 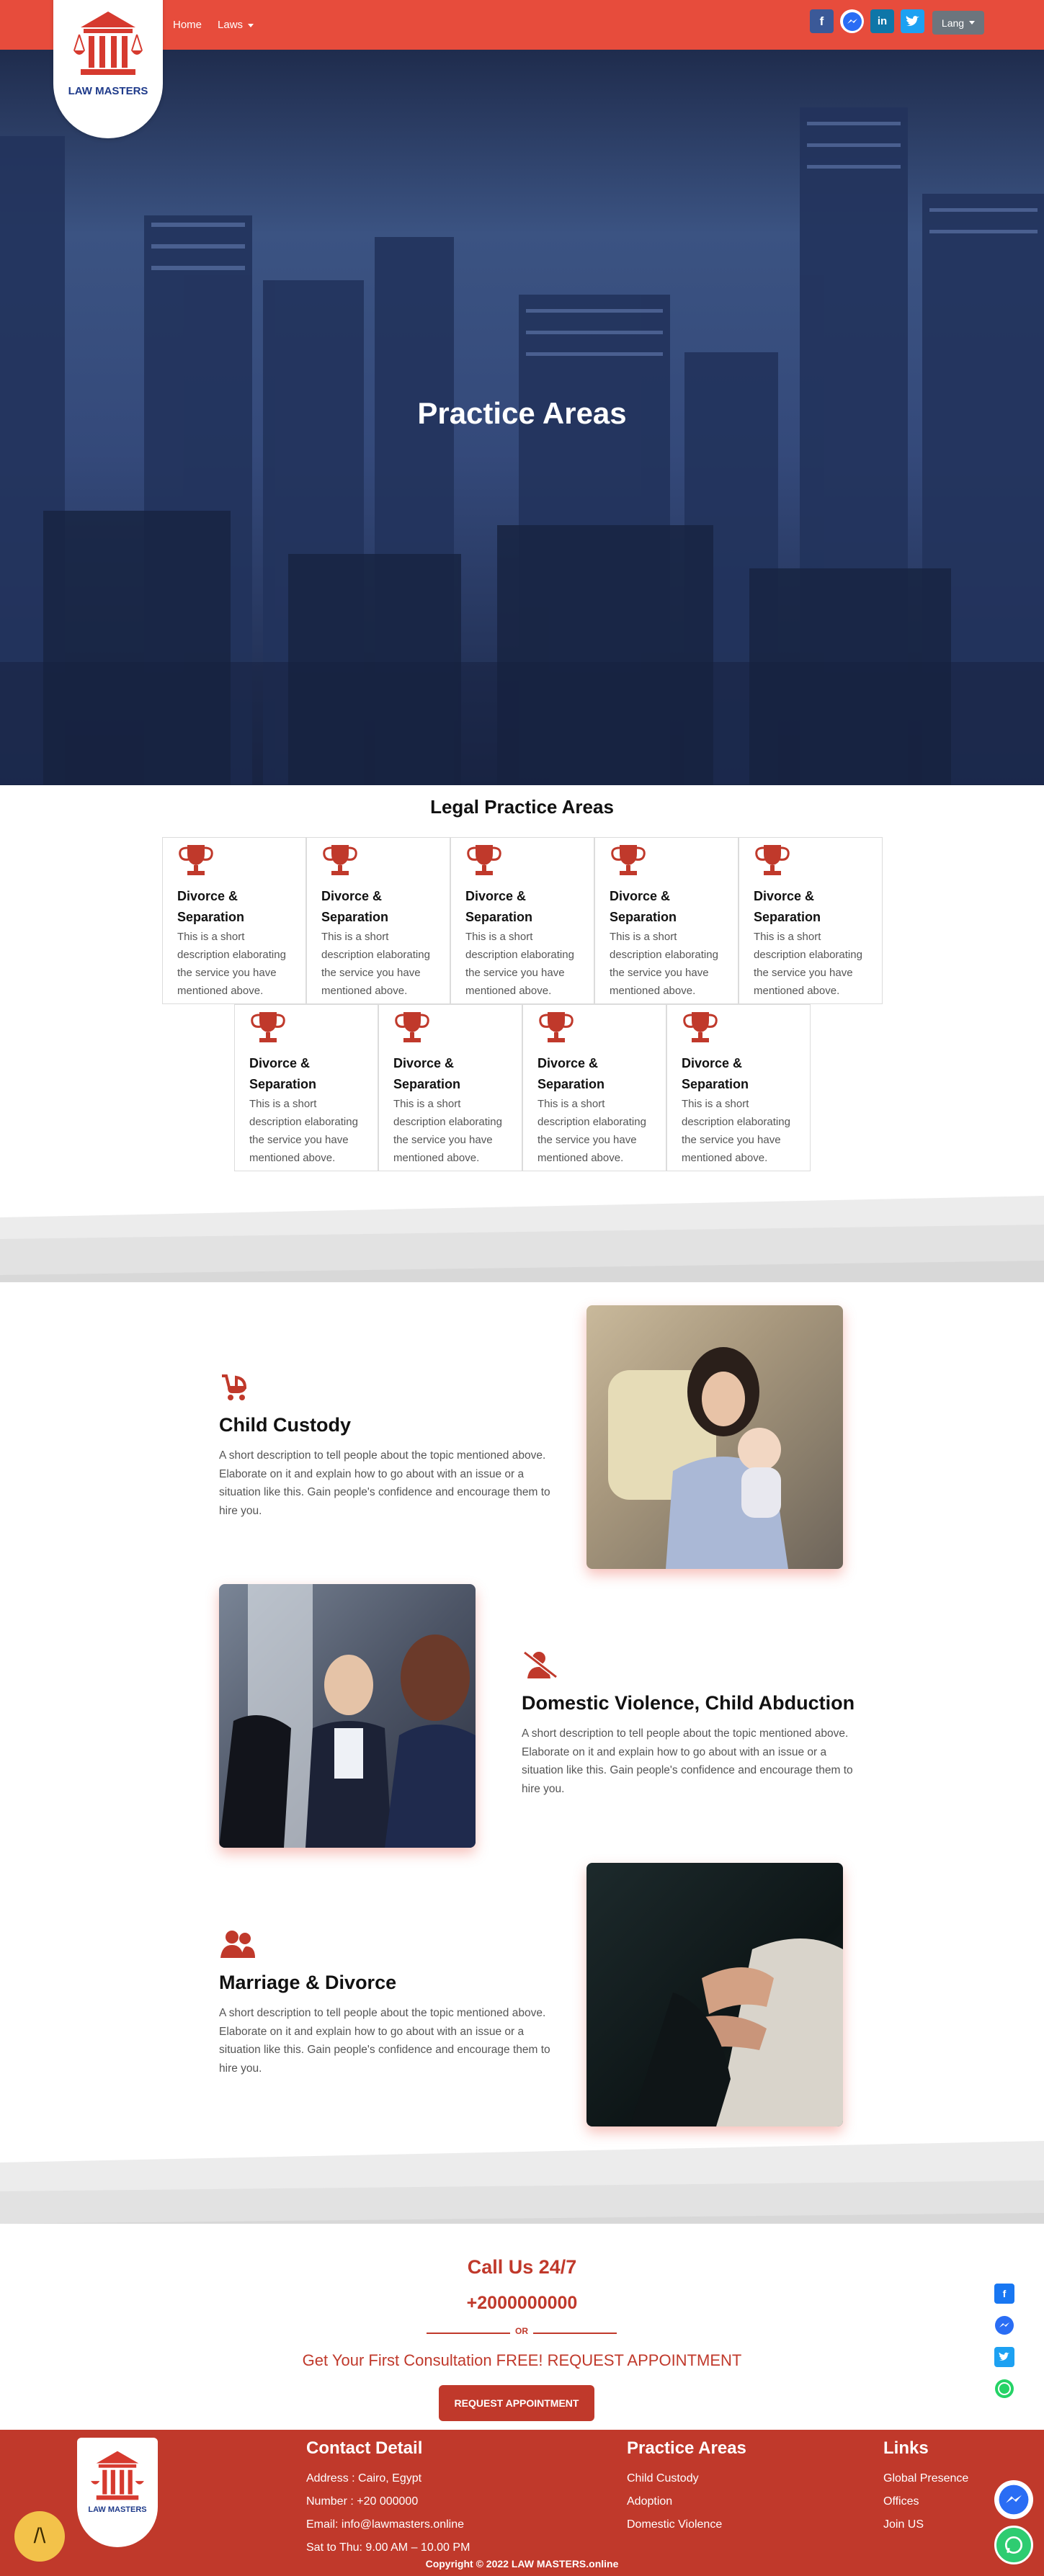 What do you see at coordinates (522, 807) in the screenshot?
I see `legal-section-title: Legal Practice Areas` at bounding box center [522, 807].